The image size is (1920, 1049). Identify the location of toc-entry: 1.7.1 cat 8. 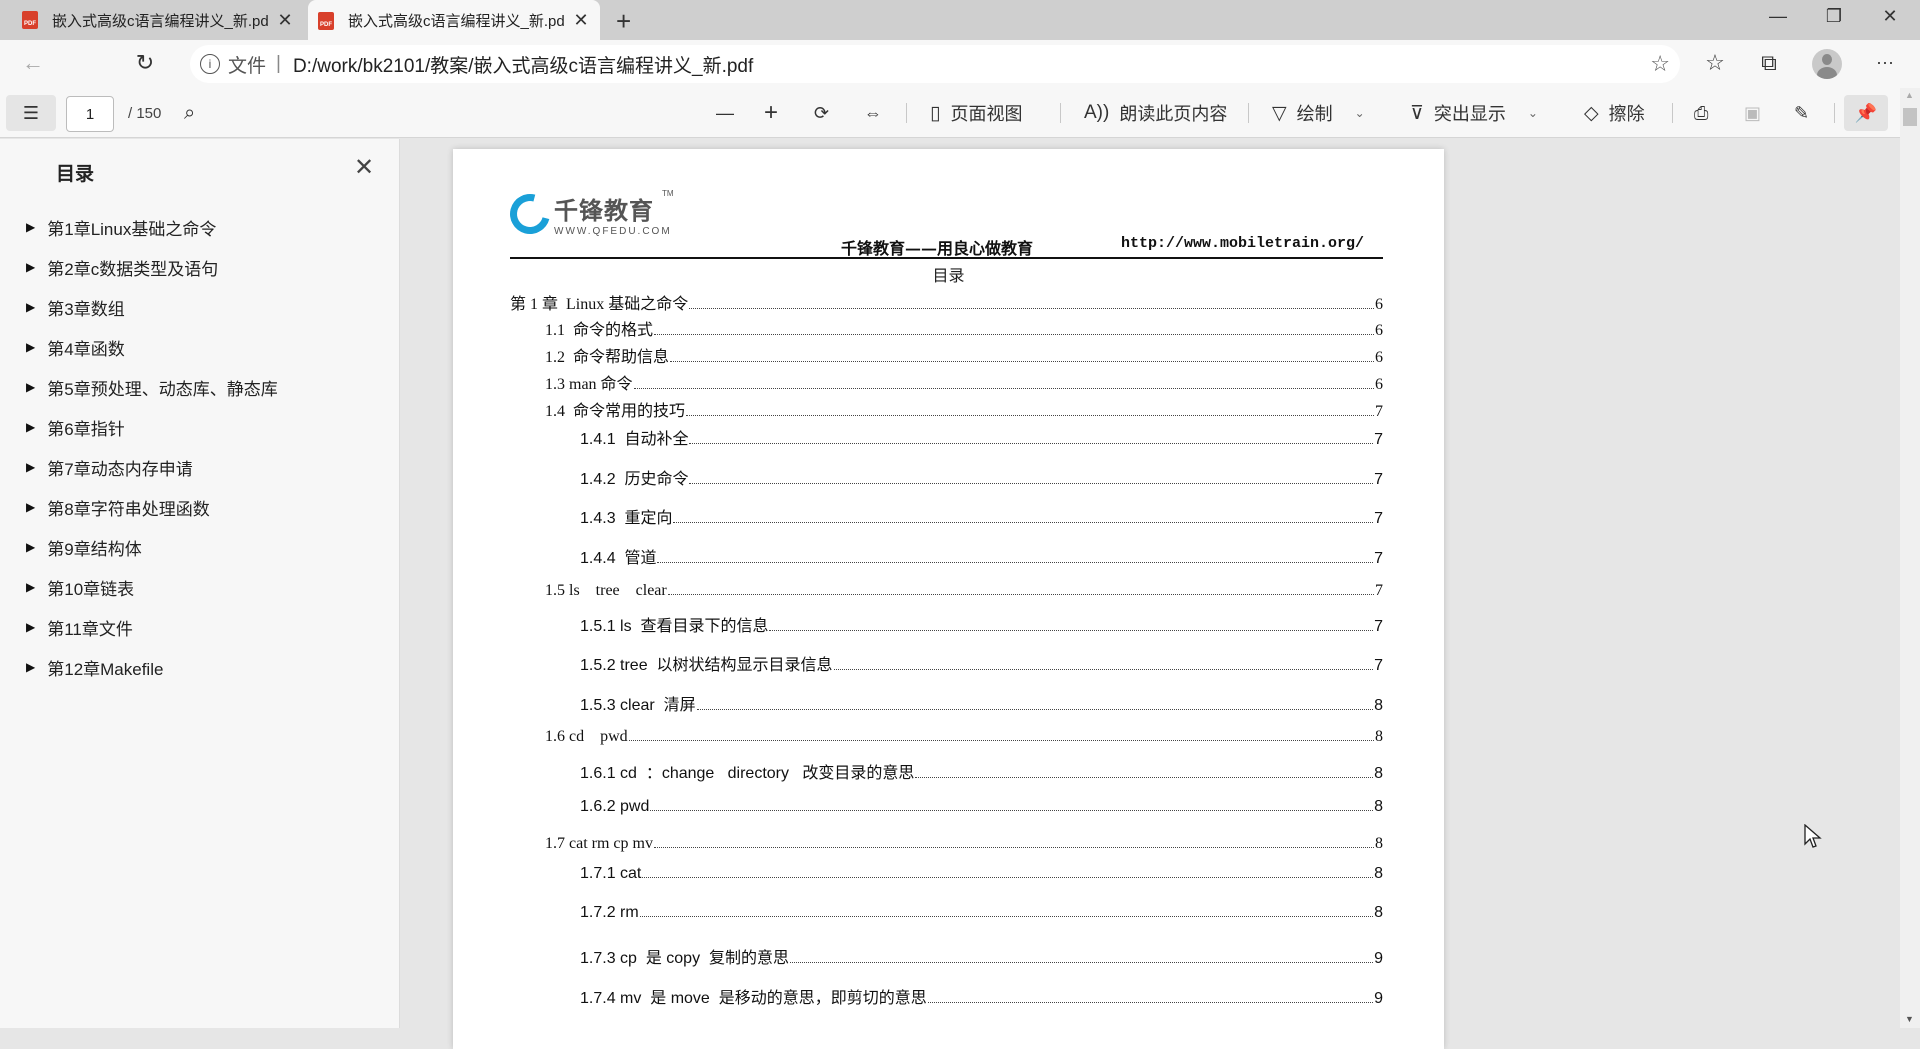
(946, 874).